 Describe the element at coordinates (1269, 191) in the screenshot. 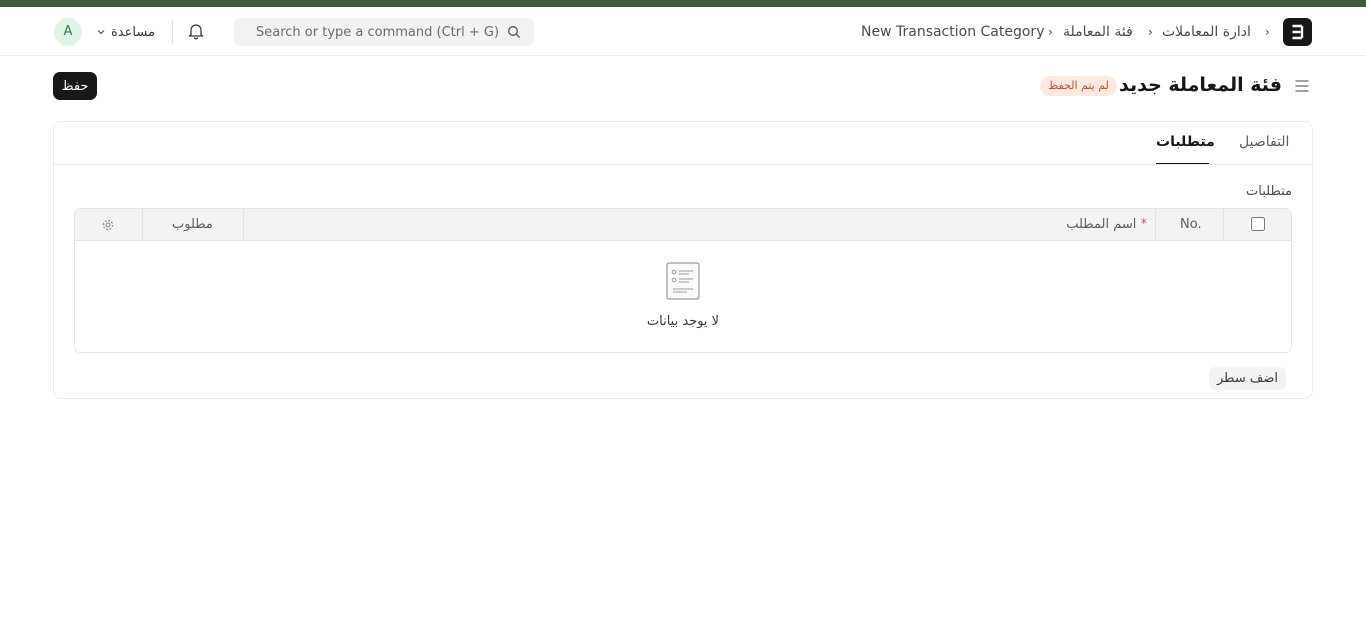

I see `section-label: متطلبات` at that location.